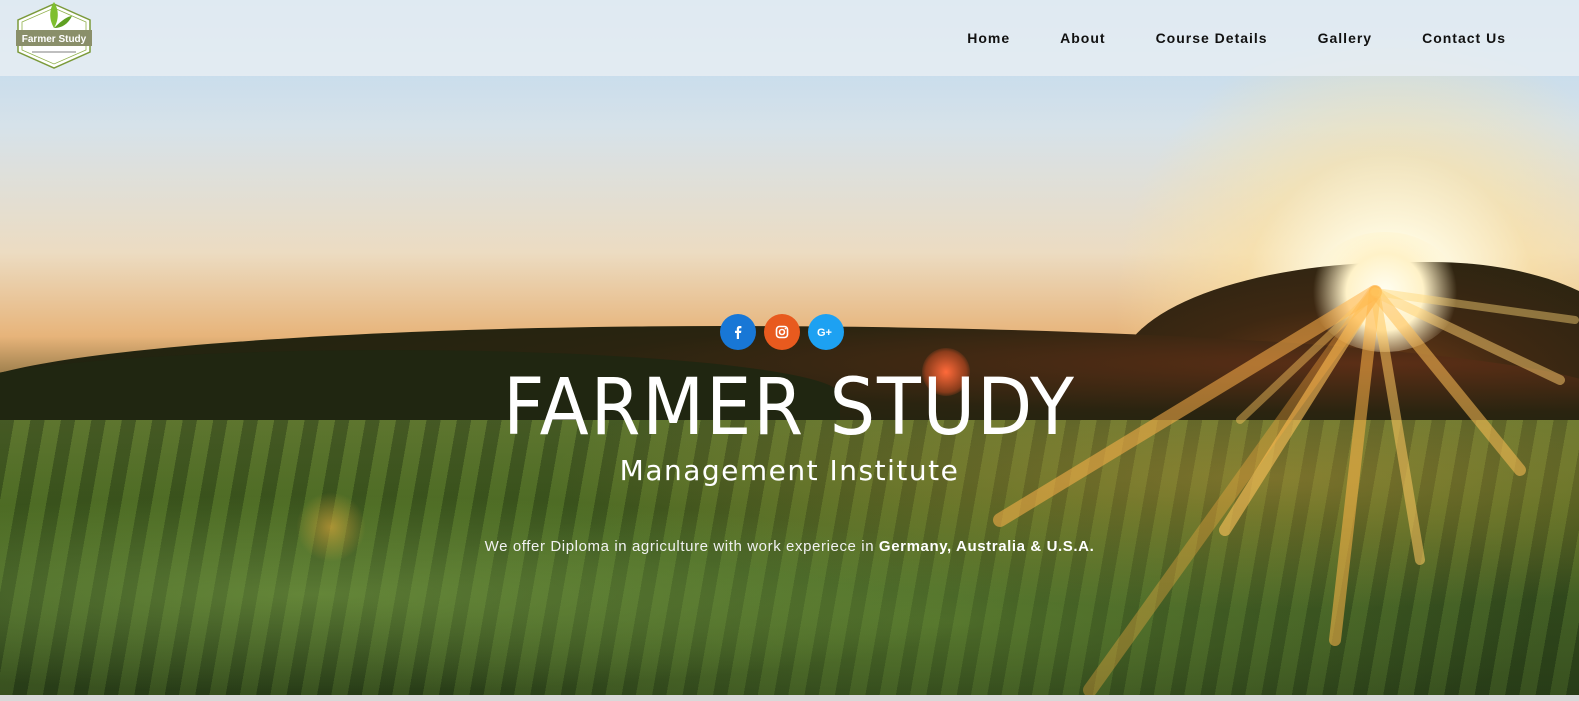 The width and height of the screenshot is (1579, 701). Describe the element at coordinates (1385, 292) in the screenshot. I see `sun` at that location.